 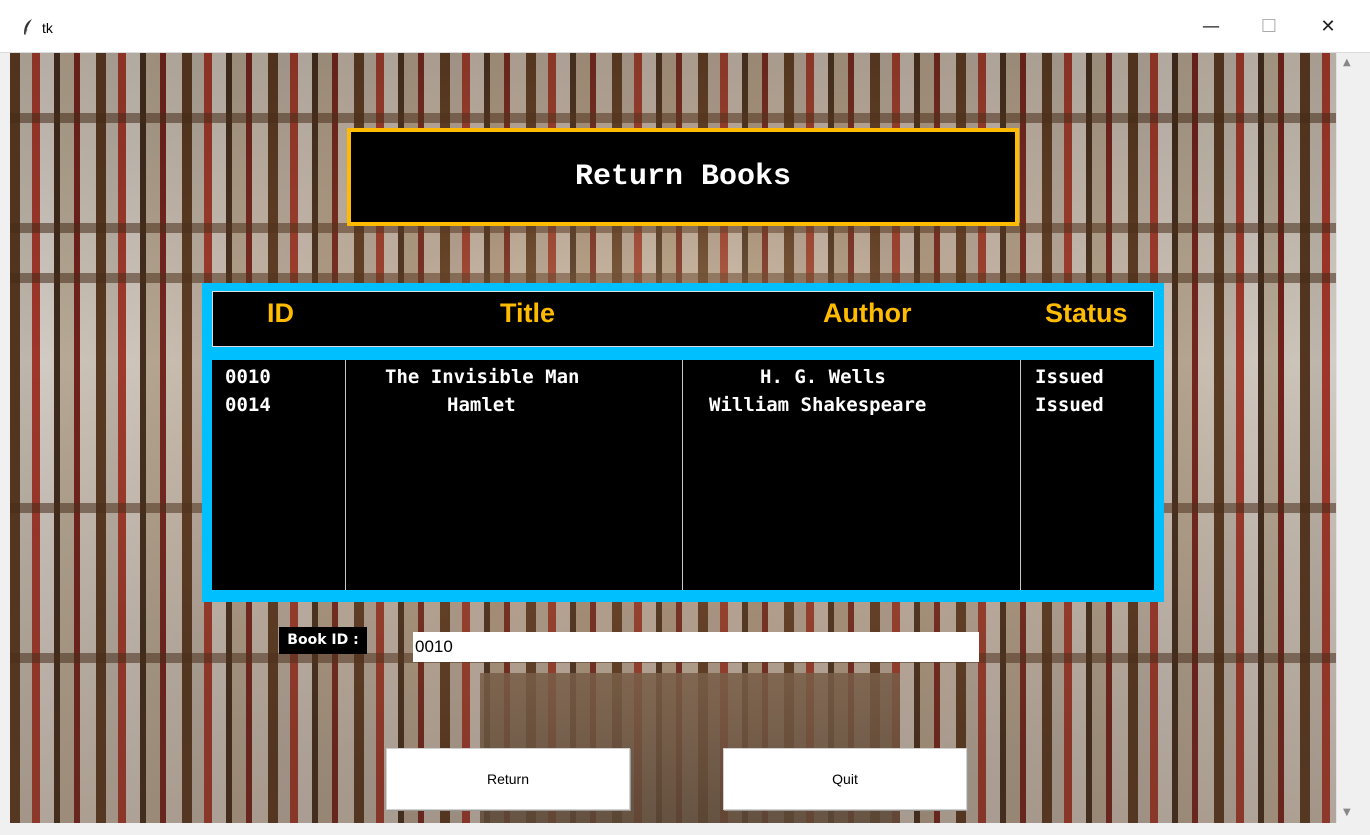 I want to click on status-column: Issued Issued, so click(x=1087, y=475).